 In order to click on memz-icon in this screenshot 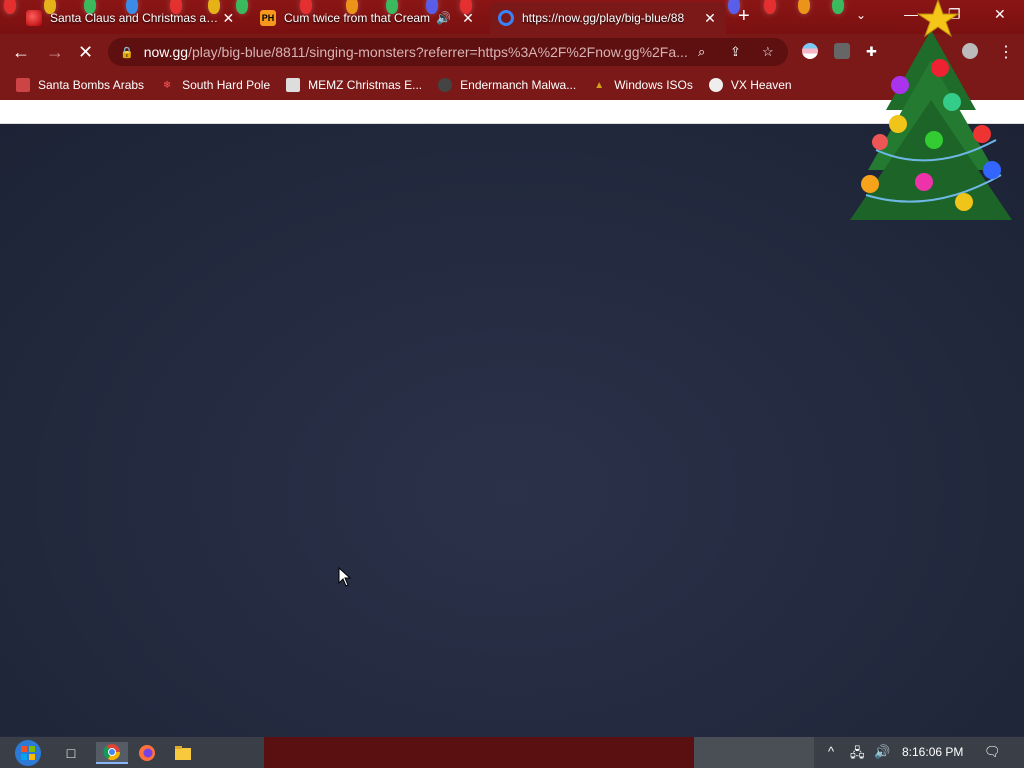, I will do `click(293, 85)`.